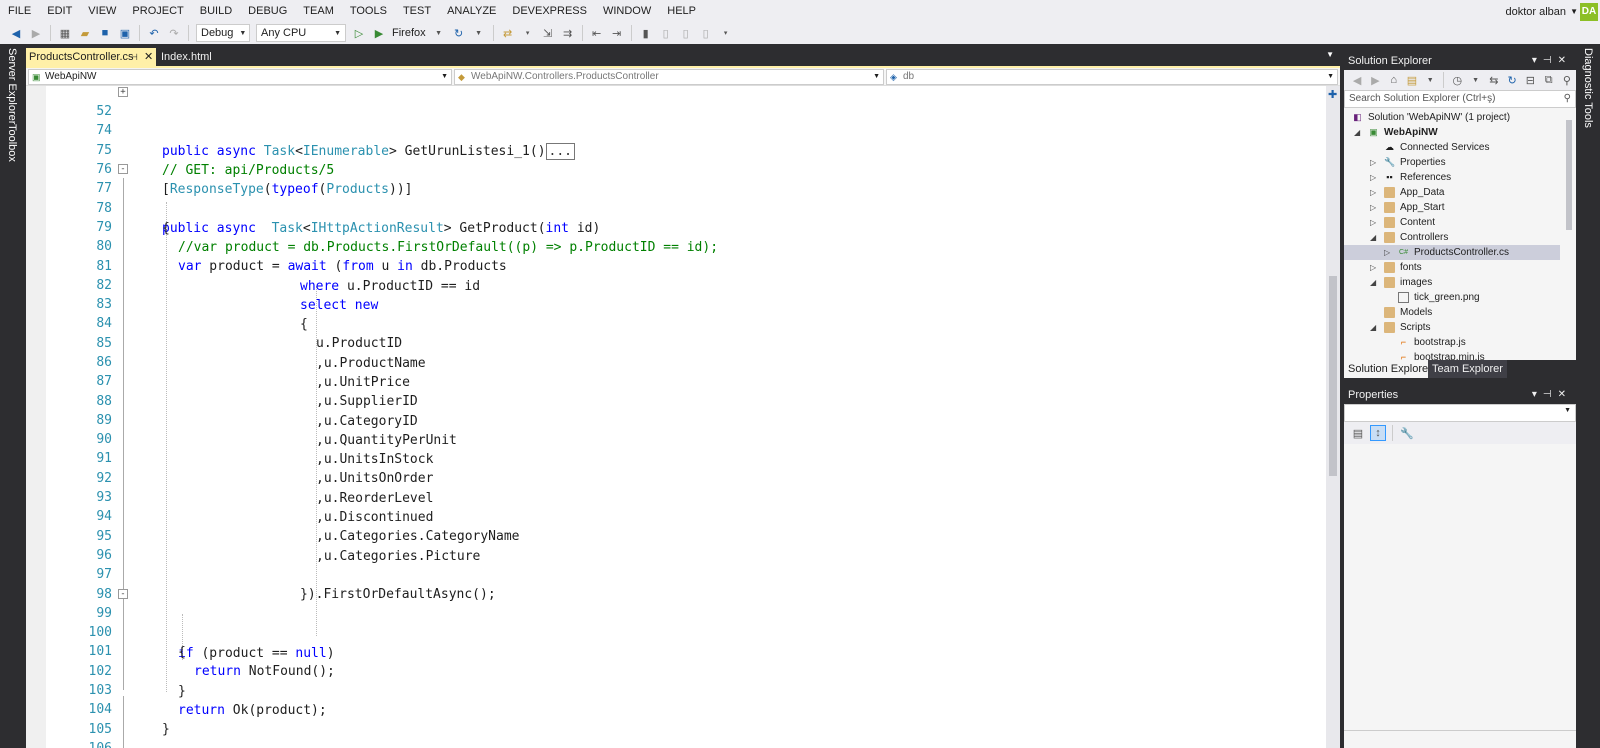  Describe the element at coordinates (198, 57) in the screenshot. I see `tab-index-html: Index.html` at that location.